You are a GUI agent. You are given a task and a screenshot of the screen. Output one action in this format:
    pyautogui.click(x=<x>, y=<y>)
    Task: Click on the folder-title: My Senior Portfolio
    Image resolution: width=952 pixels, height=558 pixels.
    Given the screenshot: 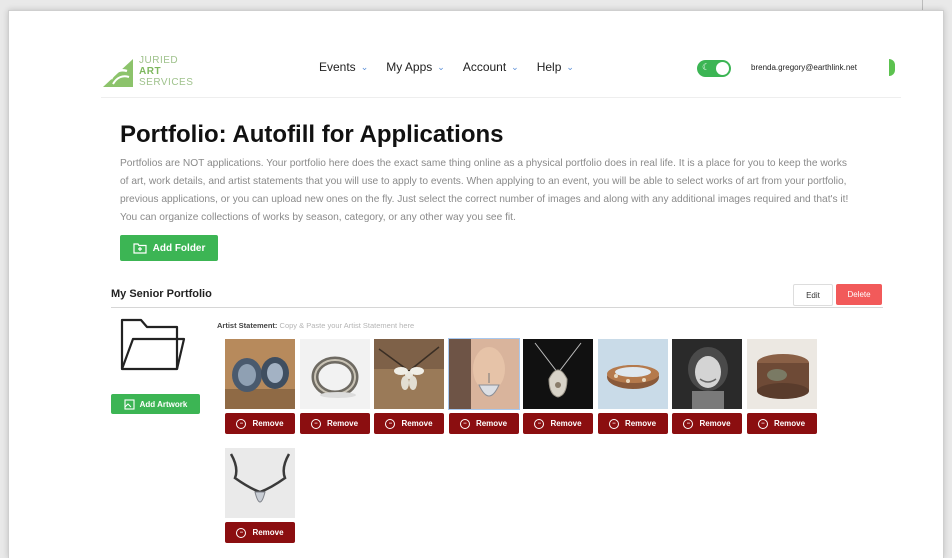 What is the action you would take?
    pyautogui.click(x=161, y=294)
    